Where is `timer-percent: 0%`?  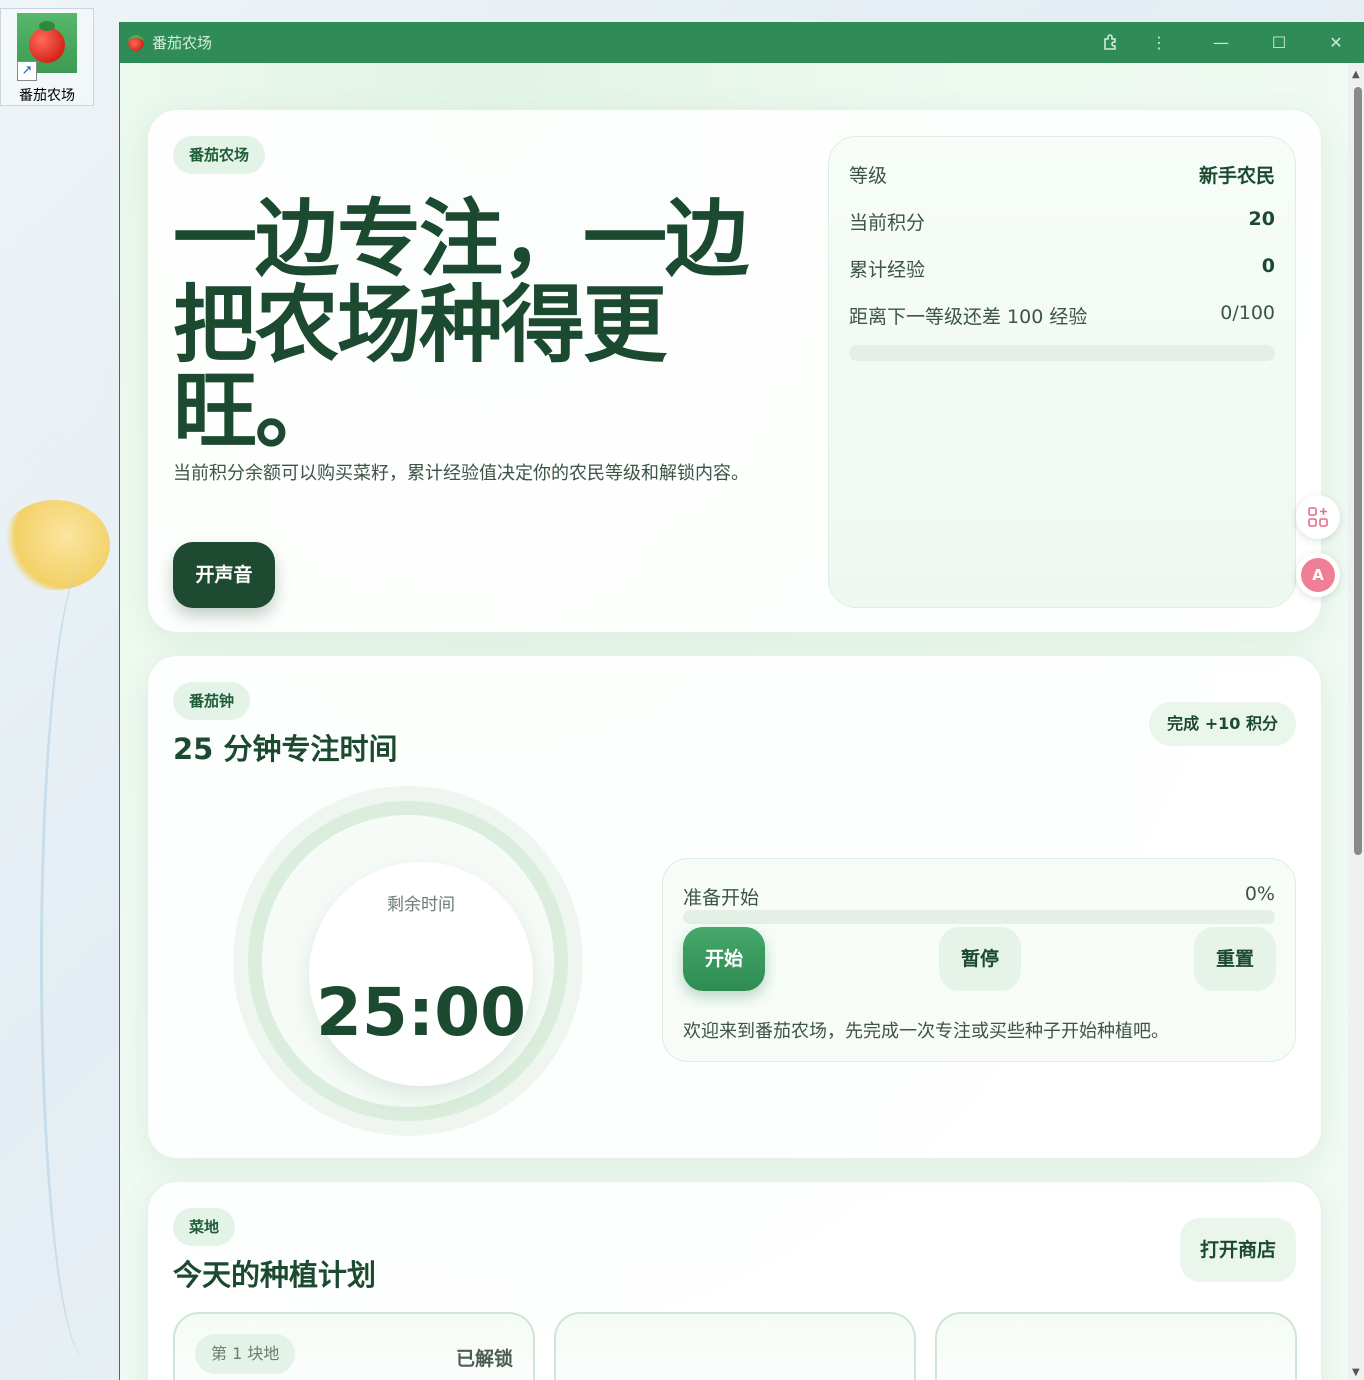 timer-percent: 0% is located at coordinates (1259, 894).